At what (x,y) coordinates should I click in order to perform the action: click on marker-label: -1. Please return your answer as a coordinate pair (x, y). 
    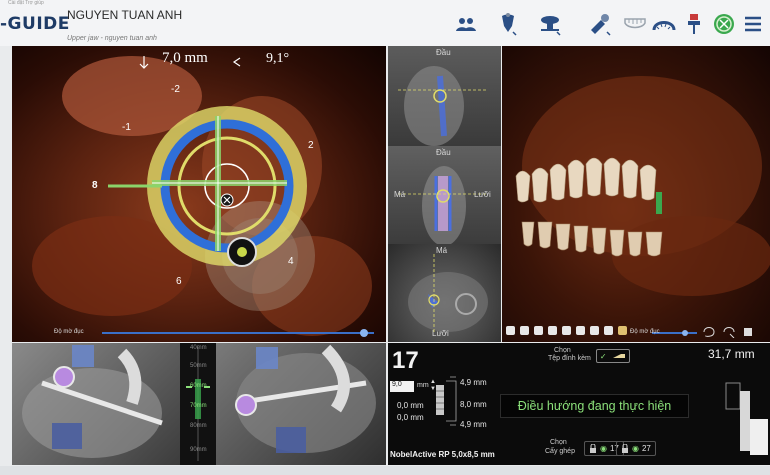
    Looking at the image, I should click on (126, 127).